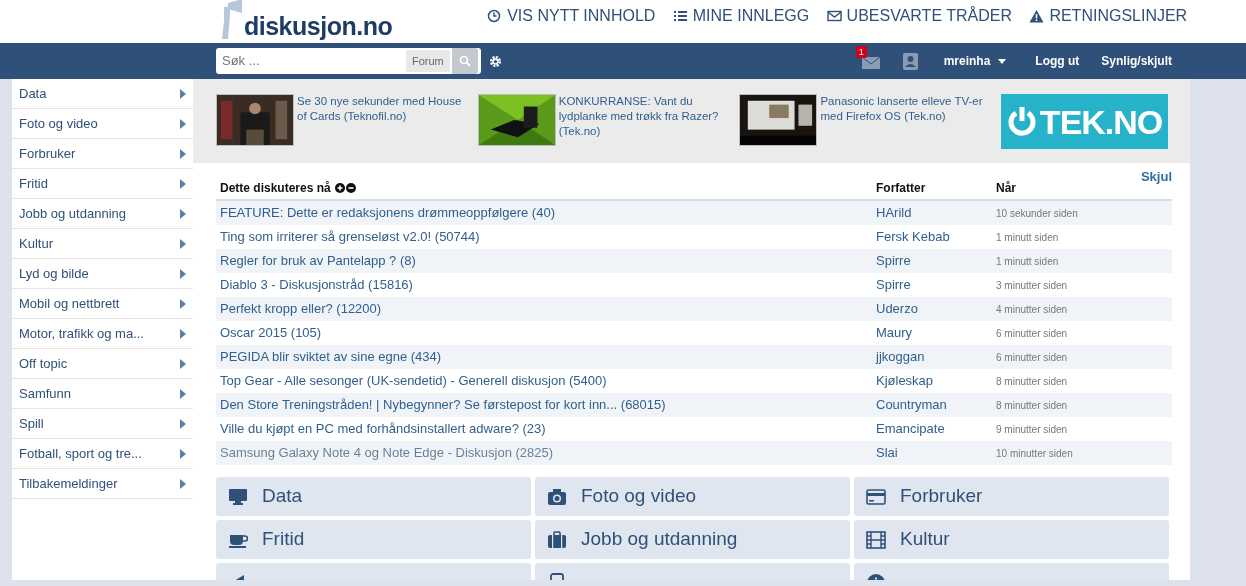 The image size is (1246, 586). I want to click on warning-icon, so click(1037, 16).